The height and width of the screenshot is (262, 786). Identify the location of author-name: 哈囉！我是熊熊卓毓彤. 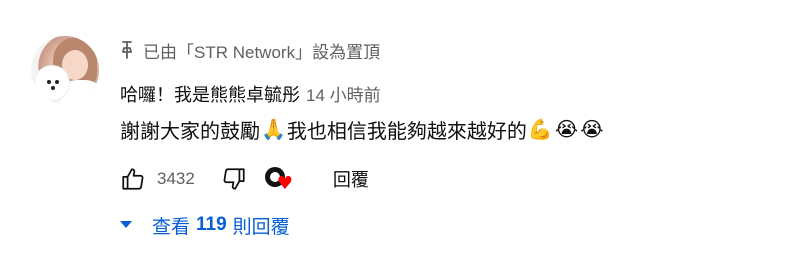
(210, 94).